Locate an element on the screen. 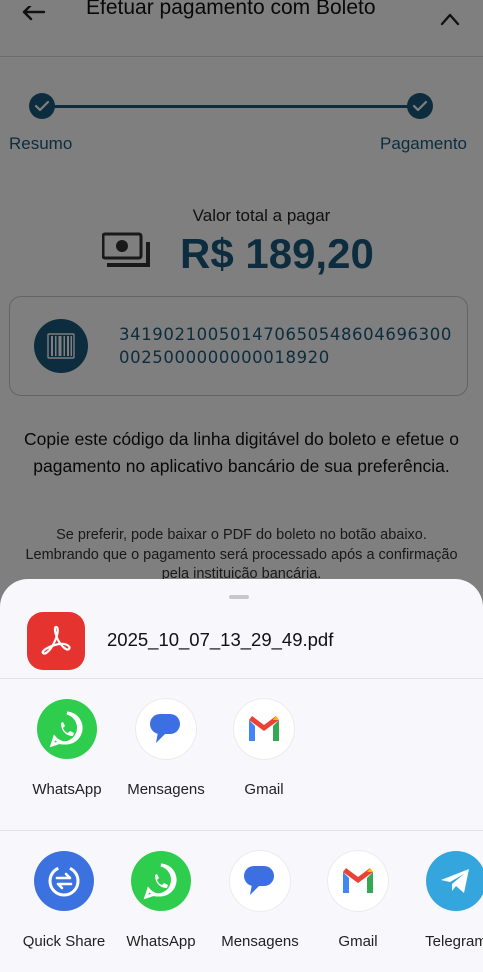 The width and height of the screenshot is (483, 972). pdf-file-icon is located at coordinates (56, 641).